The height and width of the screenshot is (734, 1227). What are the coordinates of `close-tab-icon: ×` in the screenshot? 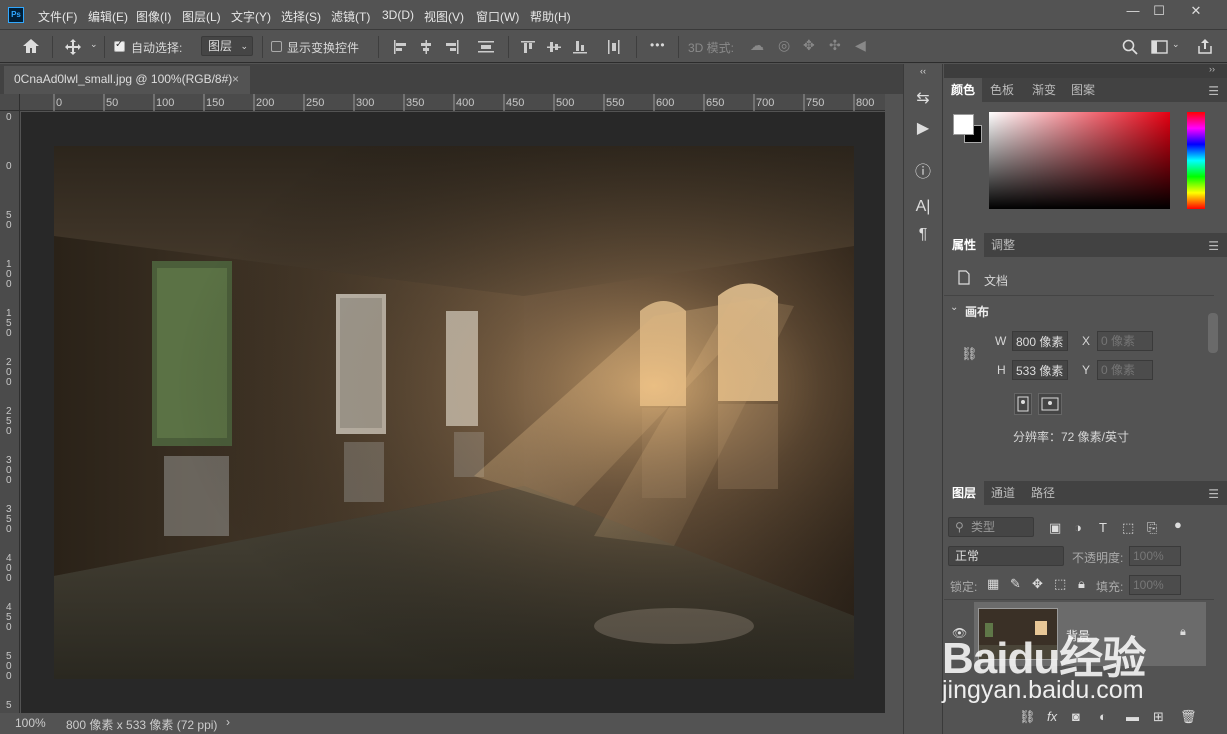 It's located at (235, 79).